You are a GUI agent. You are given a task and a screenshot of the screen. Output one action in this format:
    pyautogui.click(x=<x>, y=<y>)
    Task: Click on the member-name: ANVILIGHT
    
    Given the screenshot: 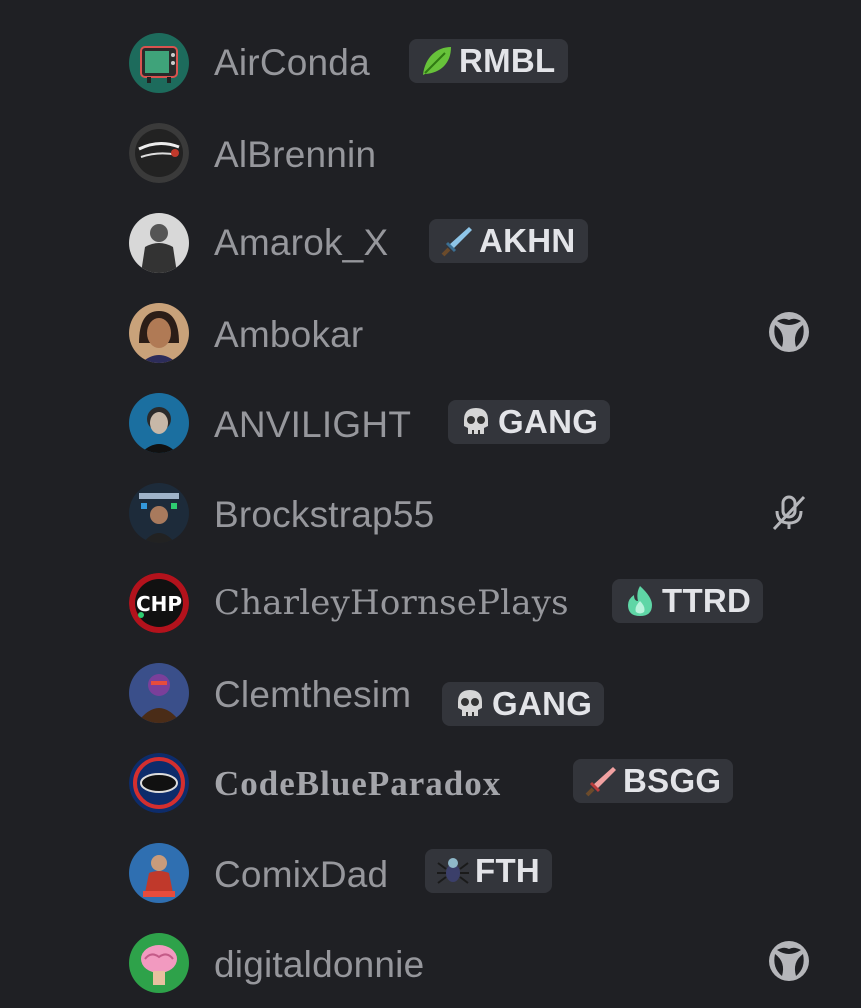 What is the action you would take?
    pyautogui.click(x=312, y=425)
    